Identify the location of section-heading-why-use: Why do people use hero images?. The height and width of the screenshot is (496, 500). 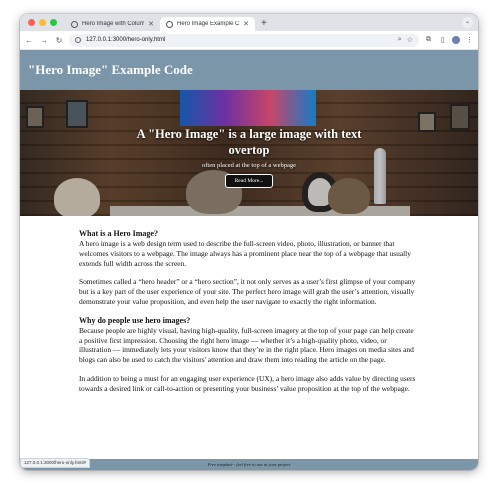
(135, 320).